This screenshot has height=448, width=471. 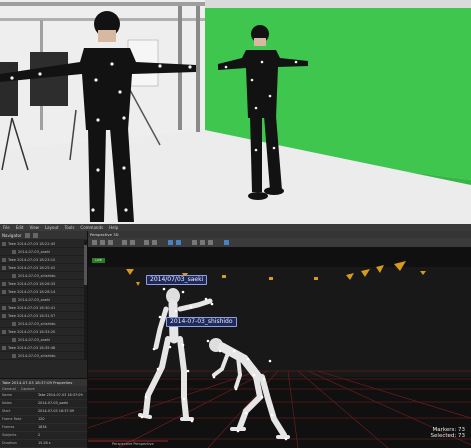 I want to click on live-badge: LIVE, so click(x=98, y=260).